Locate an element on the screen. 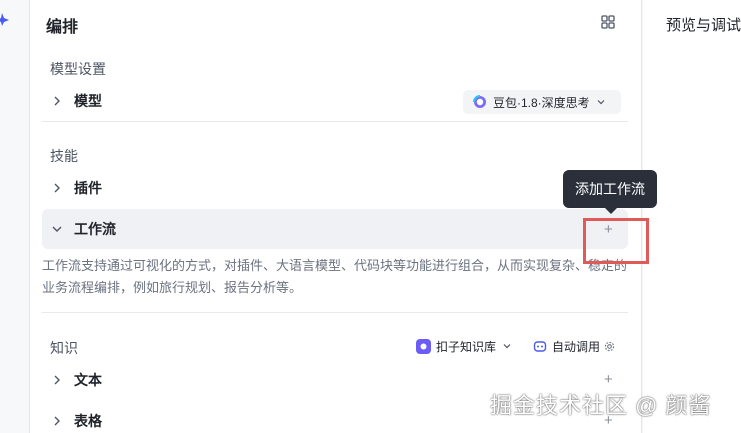 The height and width of the screenshot is (433, 741). auto-call-toggle: 自动调用 is located at coordinates (574, 346).